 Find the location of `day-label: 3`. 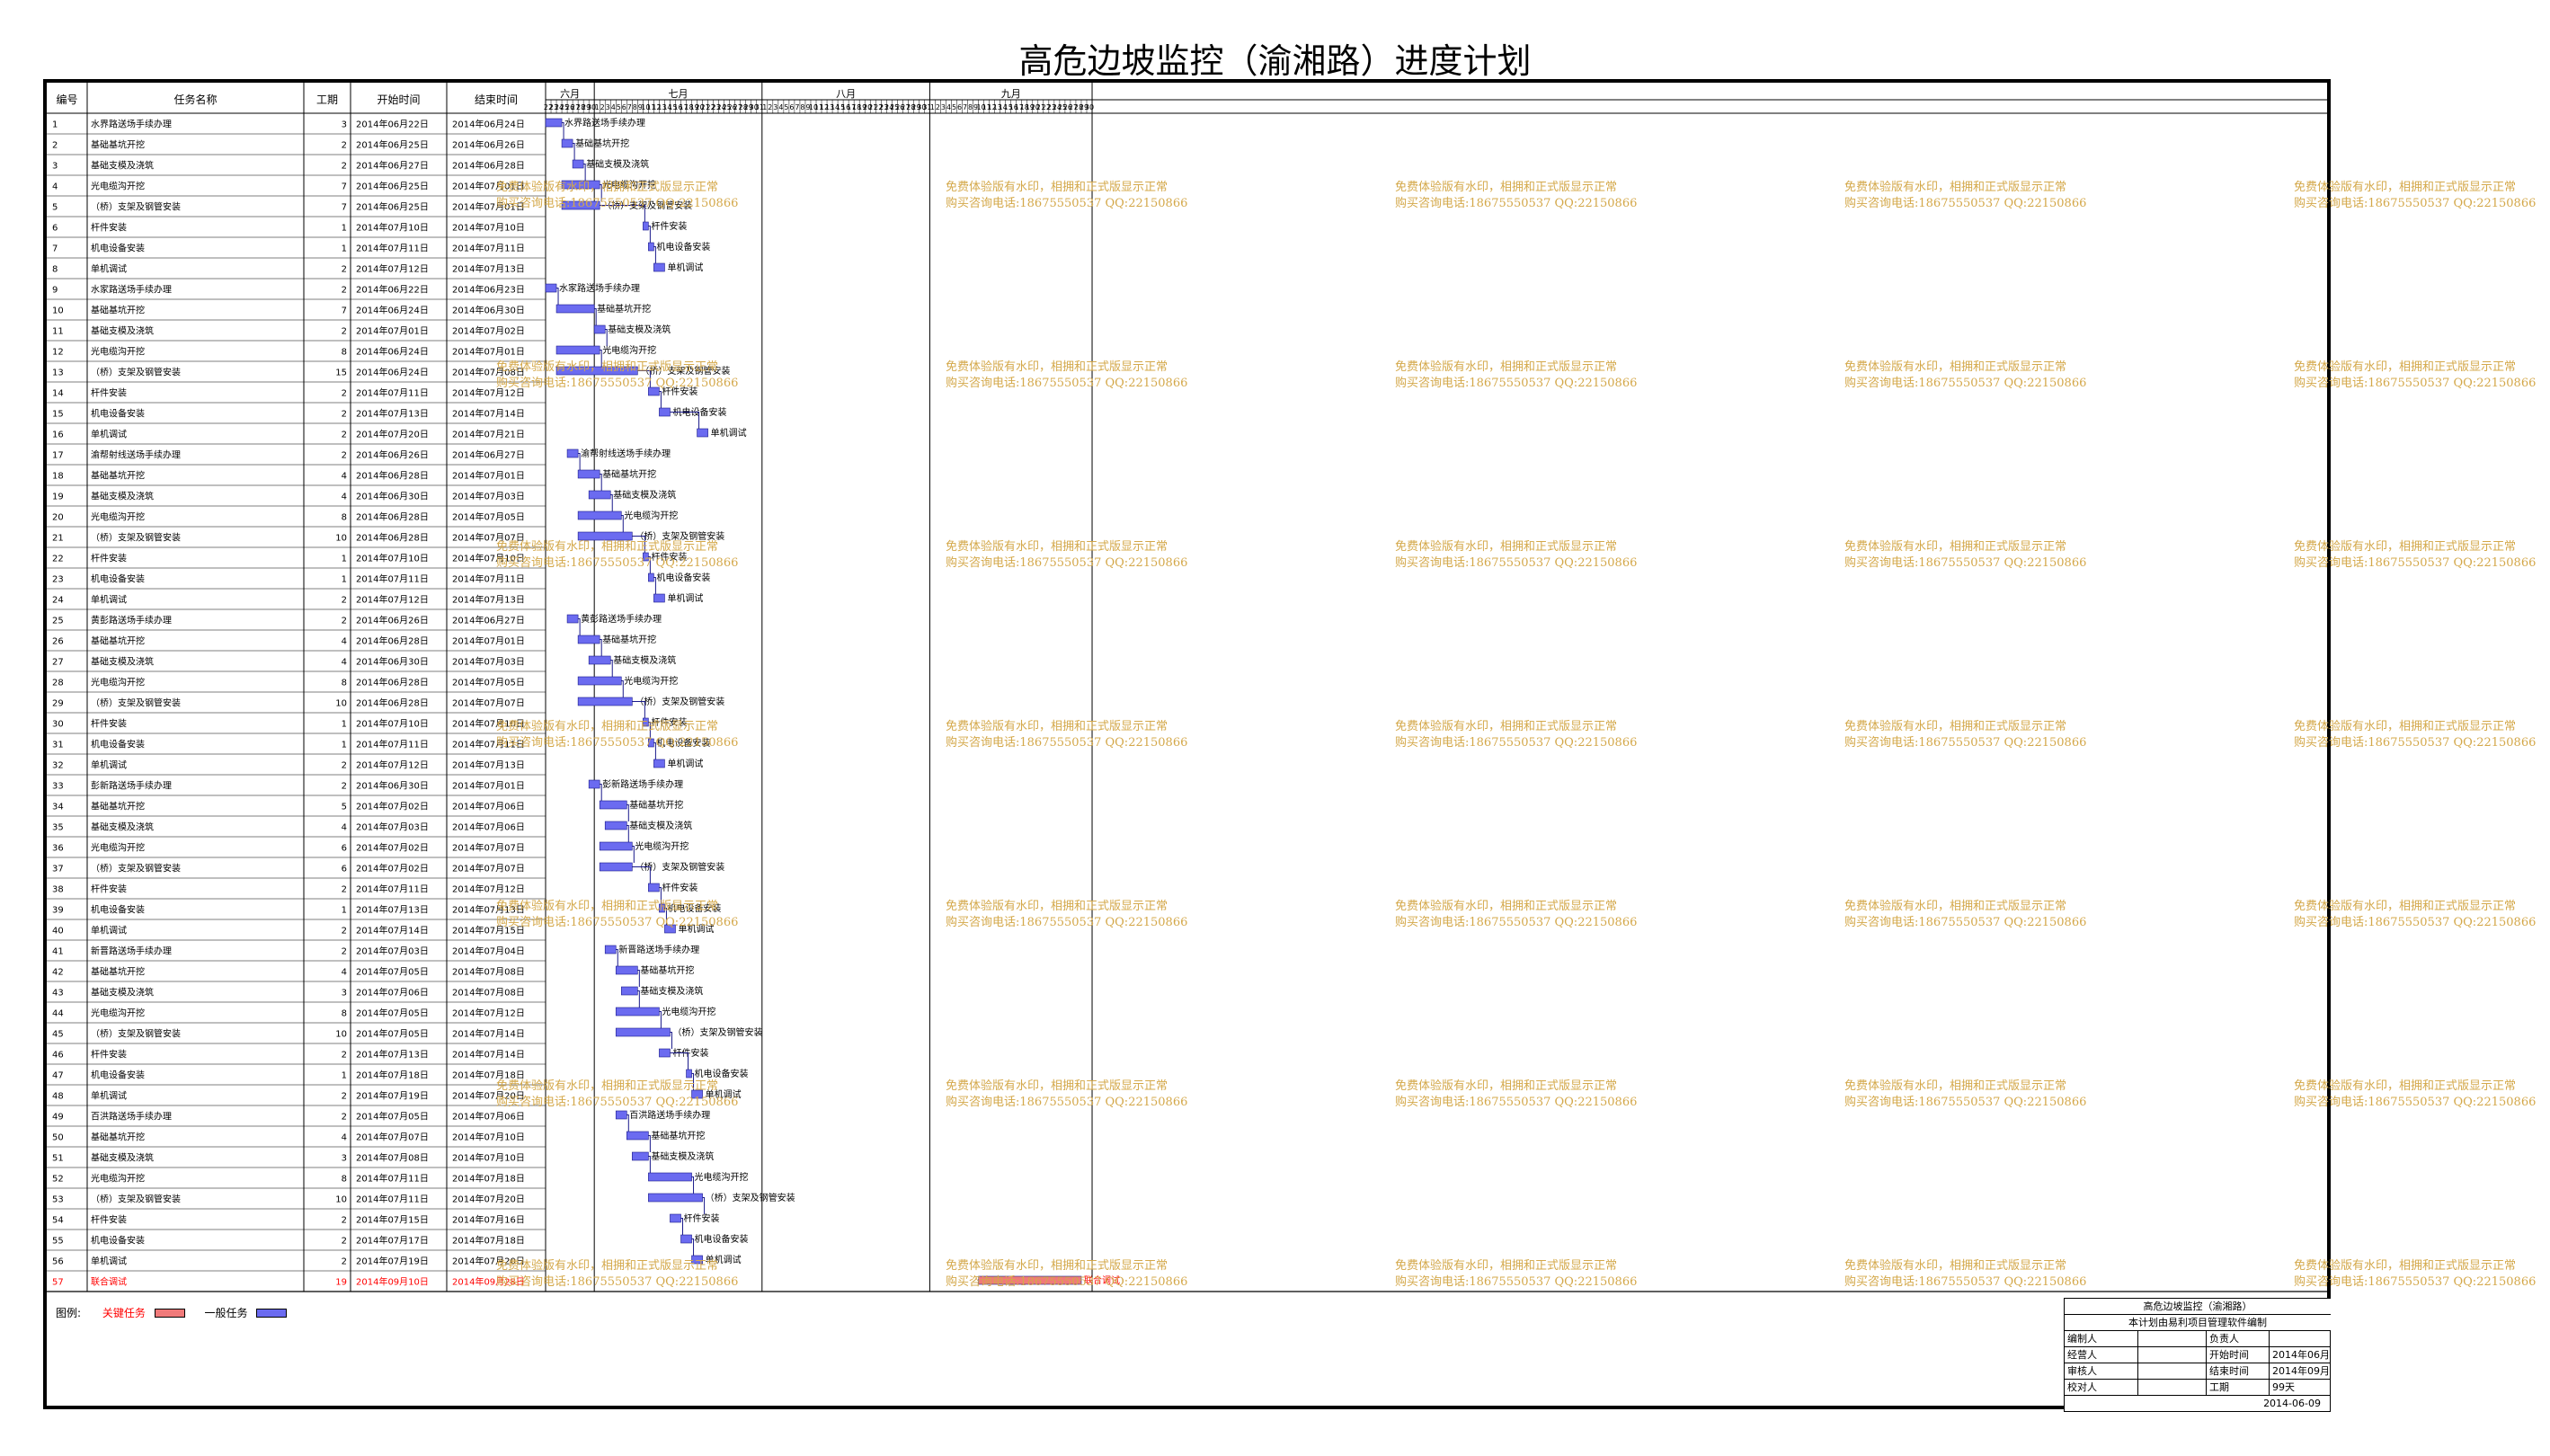

day-label: 3 is located at coordinates (608, 107).